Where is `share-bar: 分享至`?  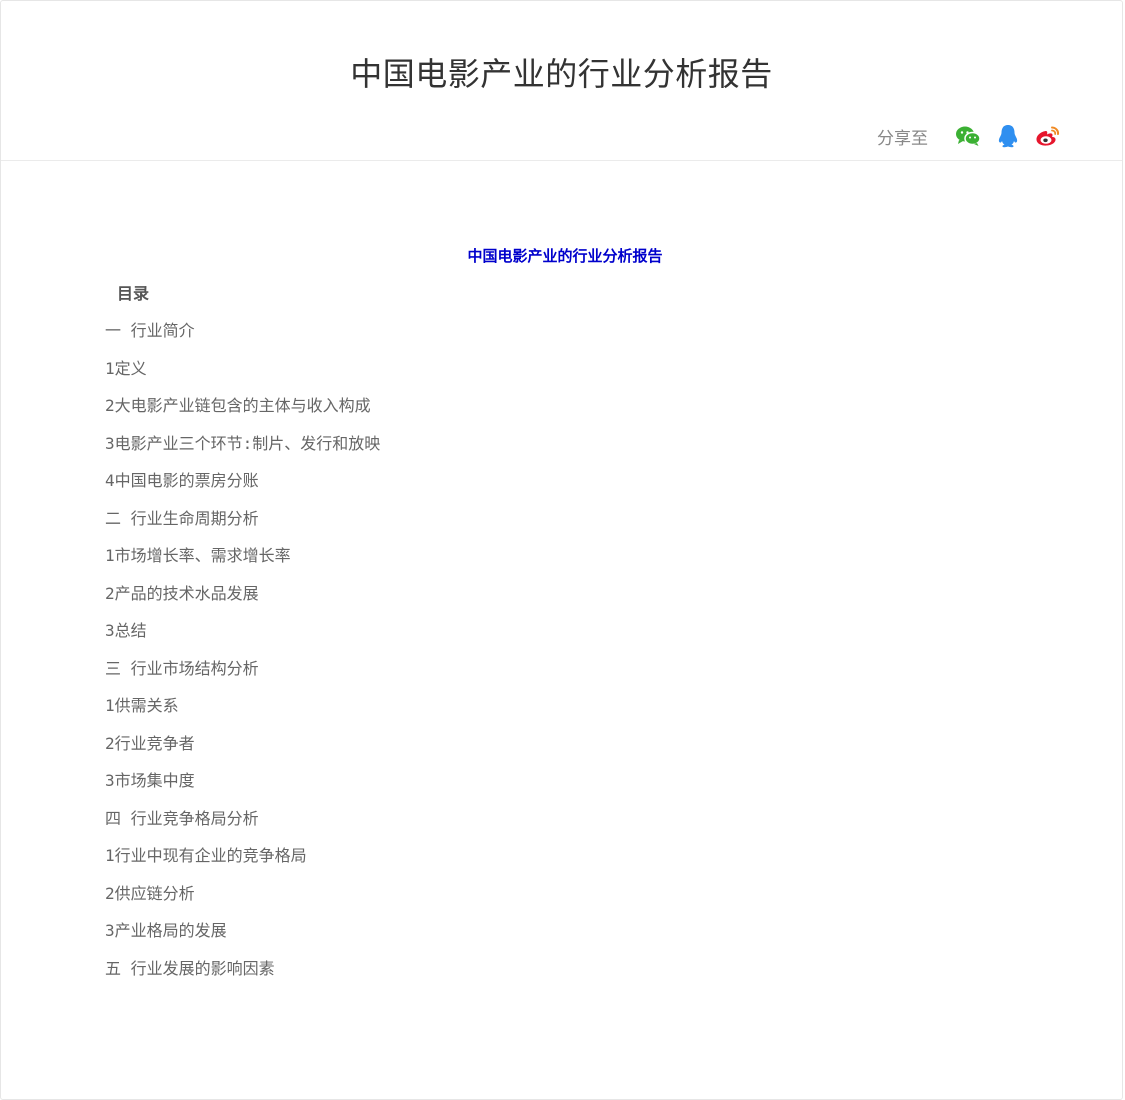 share-bar: 分享至 is located at coordinates (969, 136).